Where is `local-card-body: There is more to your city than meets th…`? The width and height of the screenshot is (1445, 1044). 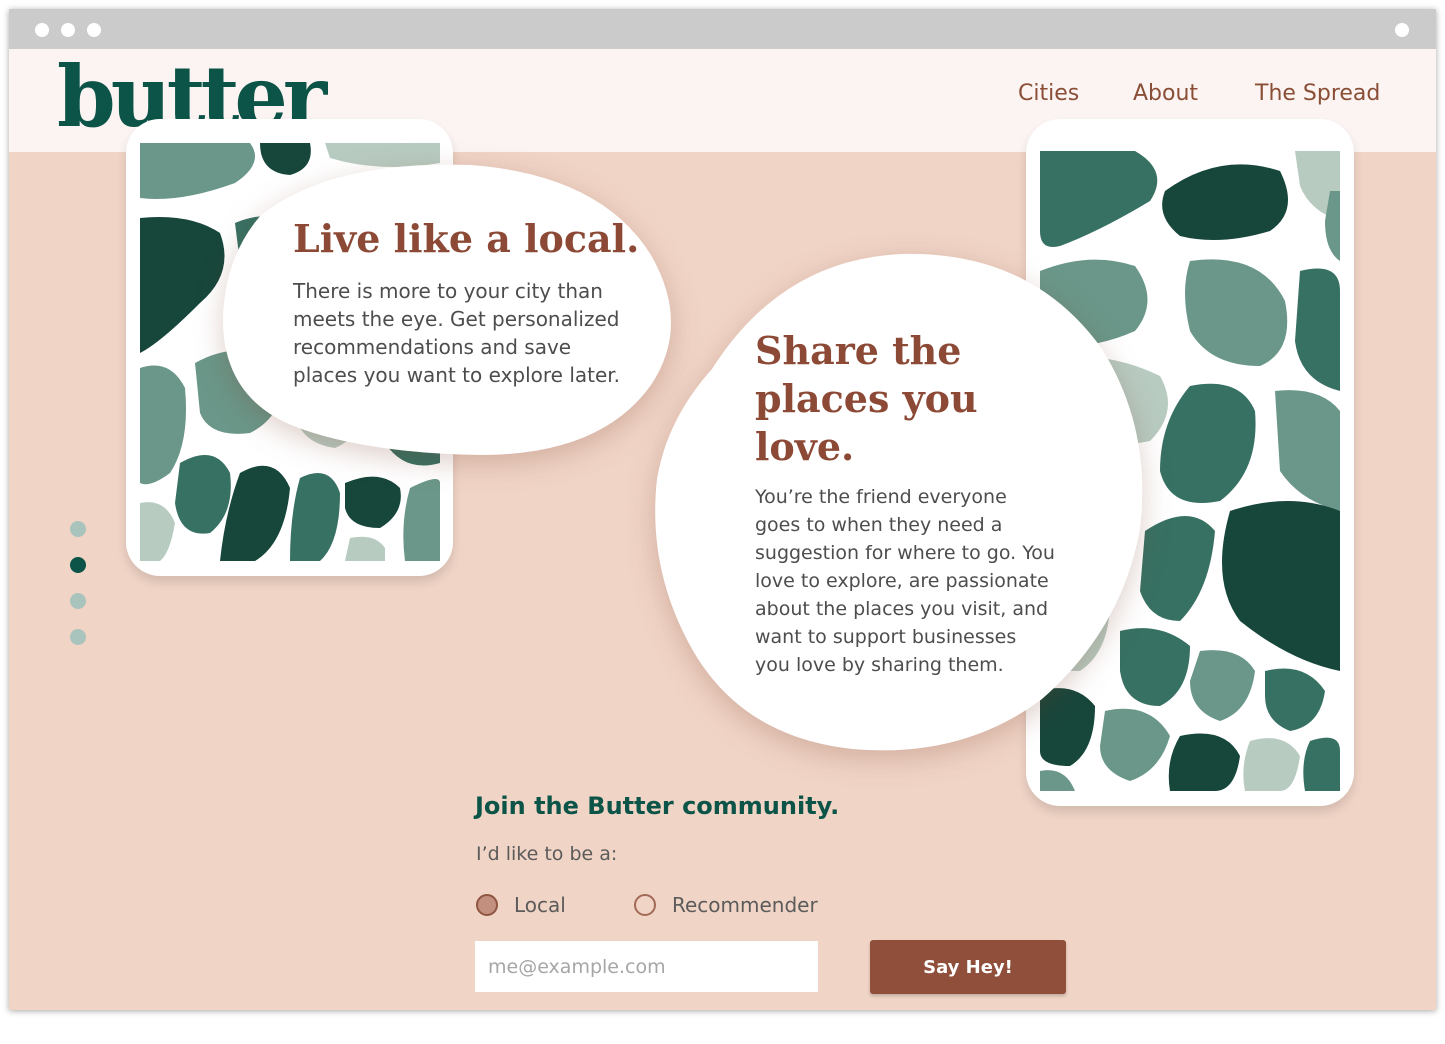
local-card-body: There is more to your city than meets th… is located at coordinates (457, 333).